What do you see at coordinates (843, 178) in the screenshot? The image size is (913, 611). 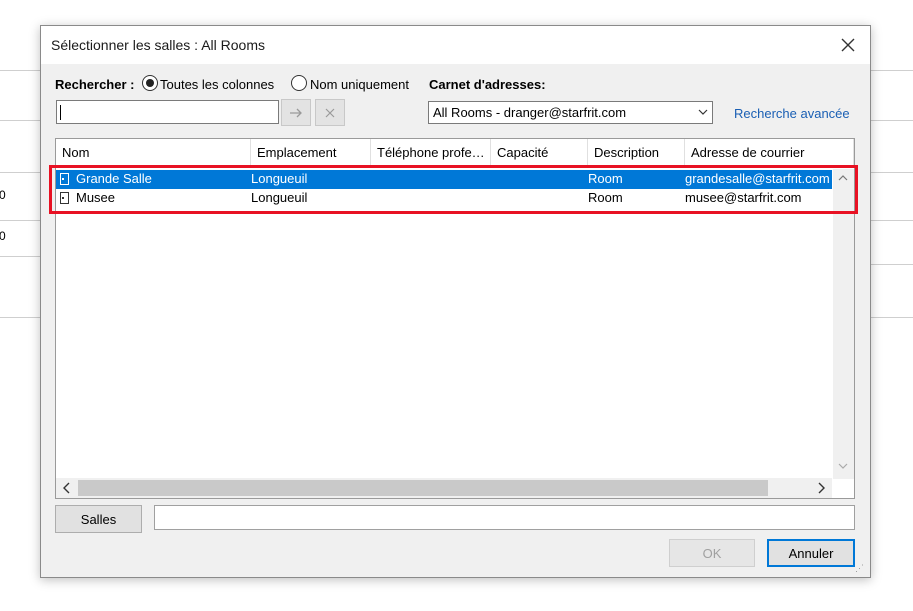 I see `scroll-up-icon` at bounding box center [843, 178].